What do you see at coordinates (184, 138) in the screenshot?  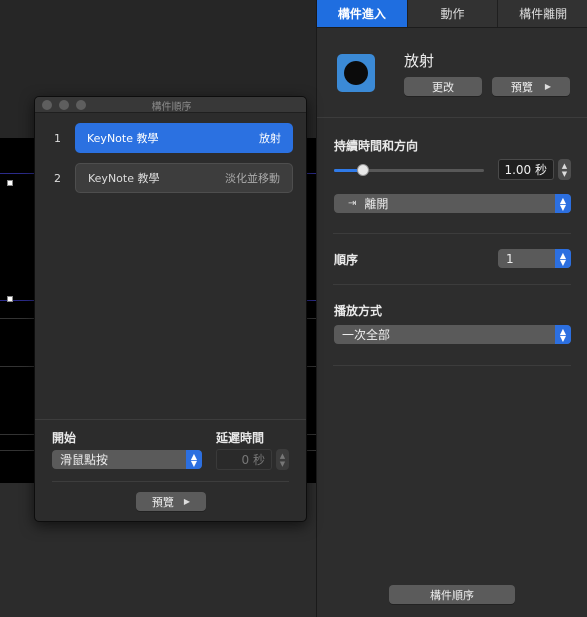 I see `build-order-item: KeyNote 教學 放射` at bounding box center [184, 138].